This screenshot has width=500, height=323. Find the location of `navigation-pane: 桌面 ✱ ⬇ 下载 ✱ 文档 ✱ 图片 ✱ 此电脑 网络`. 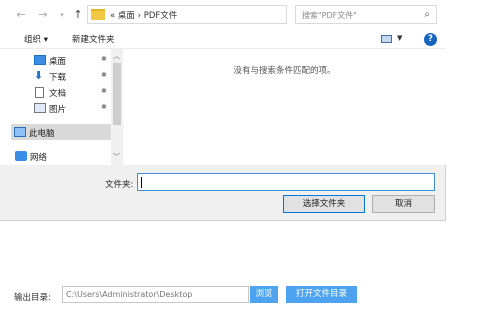

navigation-pane: 桌面 ✱ ⬇ 下载 ✱ 文档 ✱ 图片 ✱ 此电脑 网络 is located at coordinates (61, 107).